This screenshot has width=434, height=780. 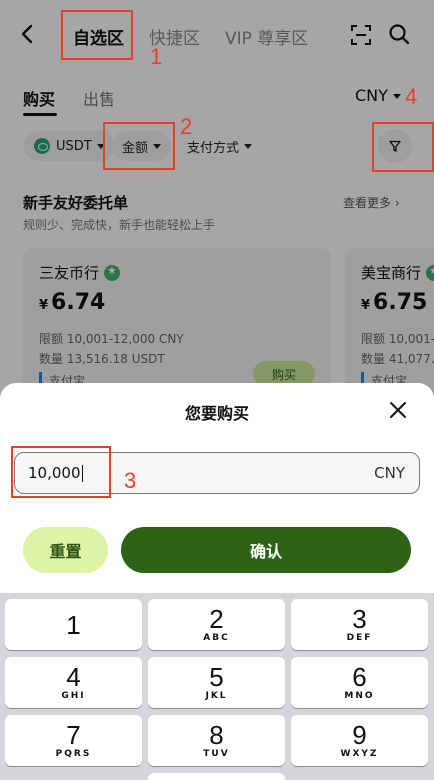 What do you see at coordinates (266, 550) in the screenshot?
I see `confirm-button: 确认` at bounding box center [266, 550].